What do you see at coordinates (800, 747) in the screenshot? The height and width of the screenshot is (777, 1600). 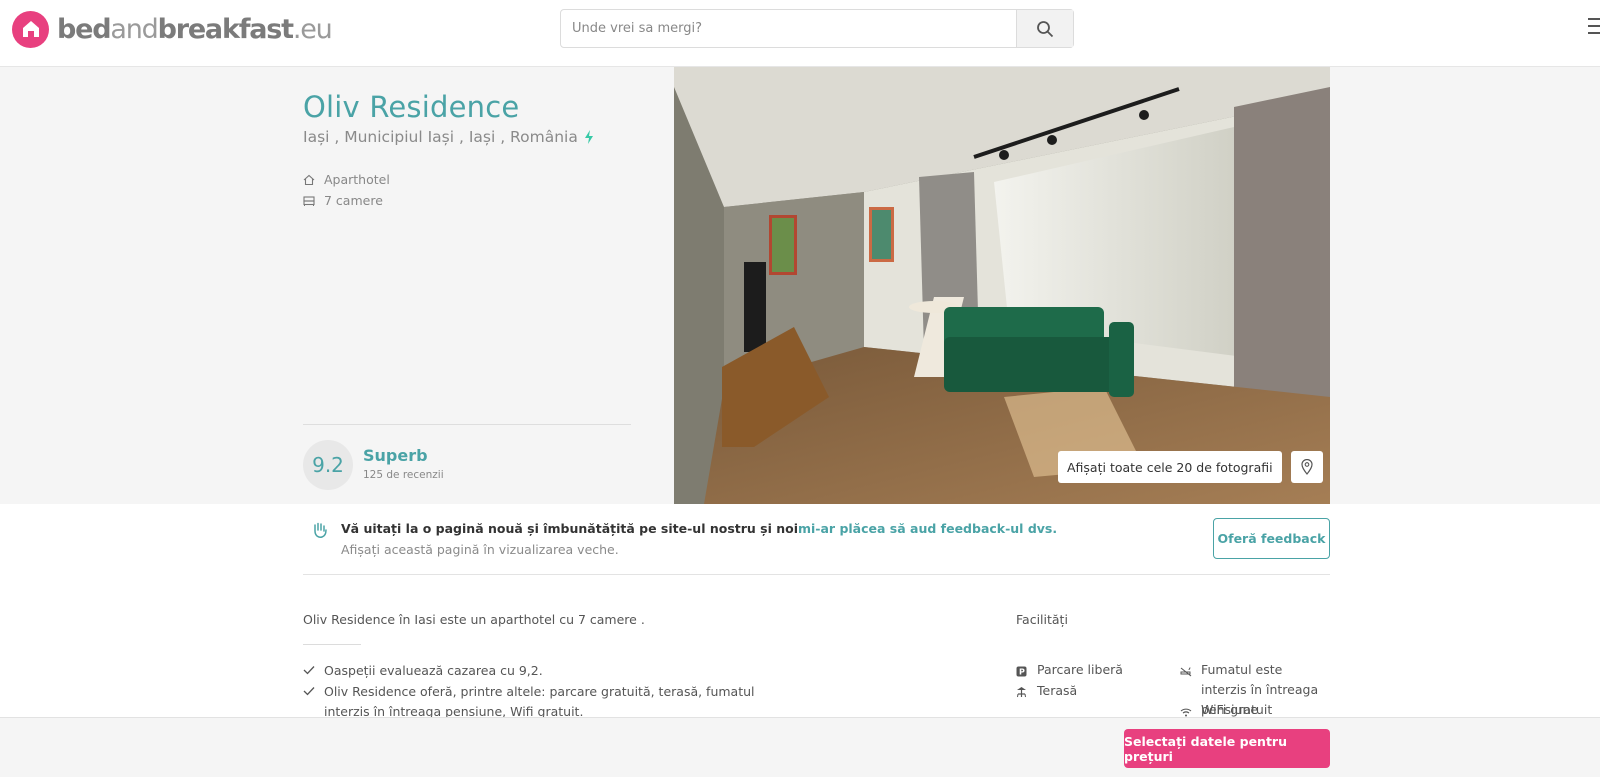 I see `booking-bar: Selectați datele pentru prețuri` at bounding box center [800, 747].